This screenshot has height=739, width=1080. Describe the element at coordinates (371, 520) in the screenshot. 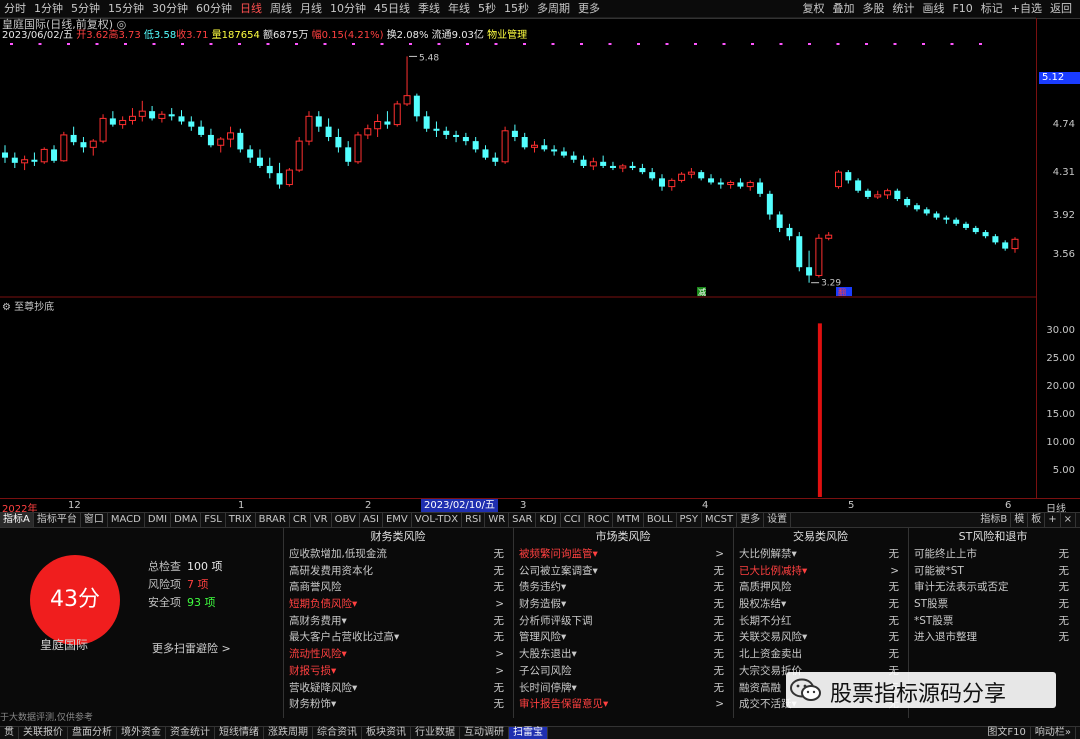

I see `indicator-tab: ASI` at that location.